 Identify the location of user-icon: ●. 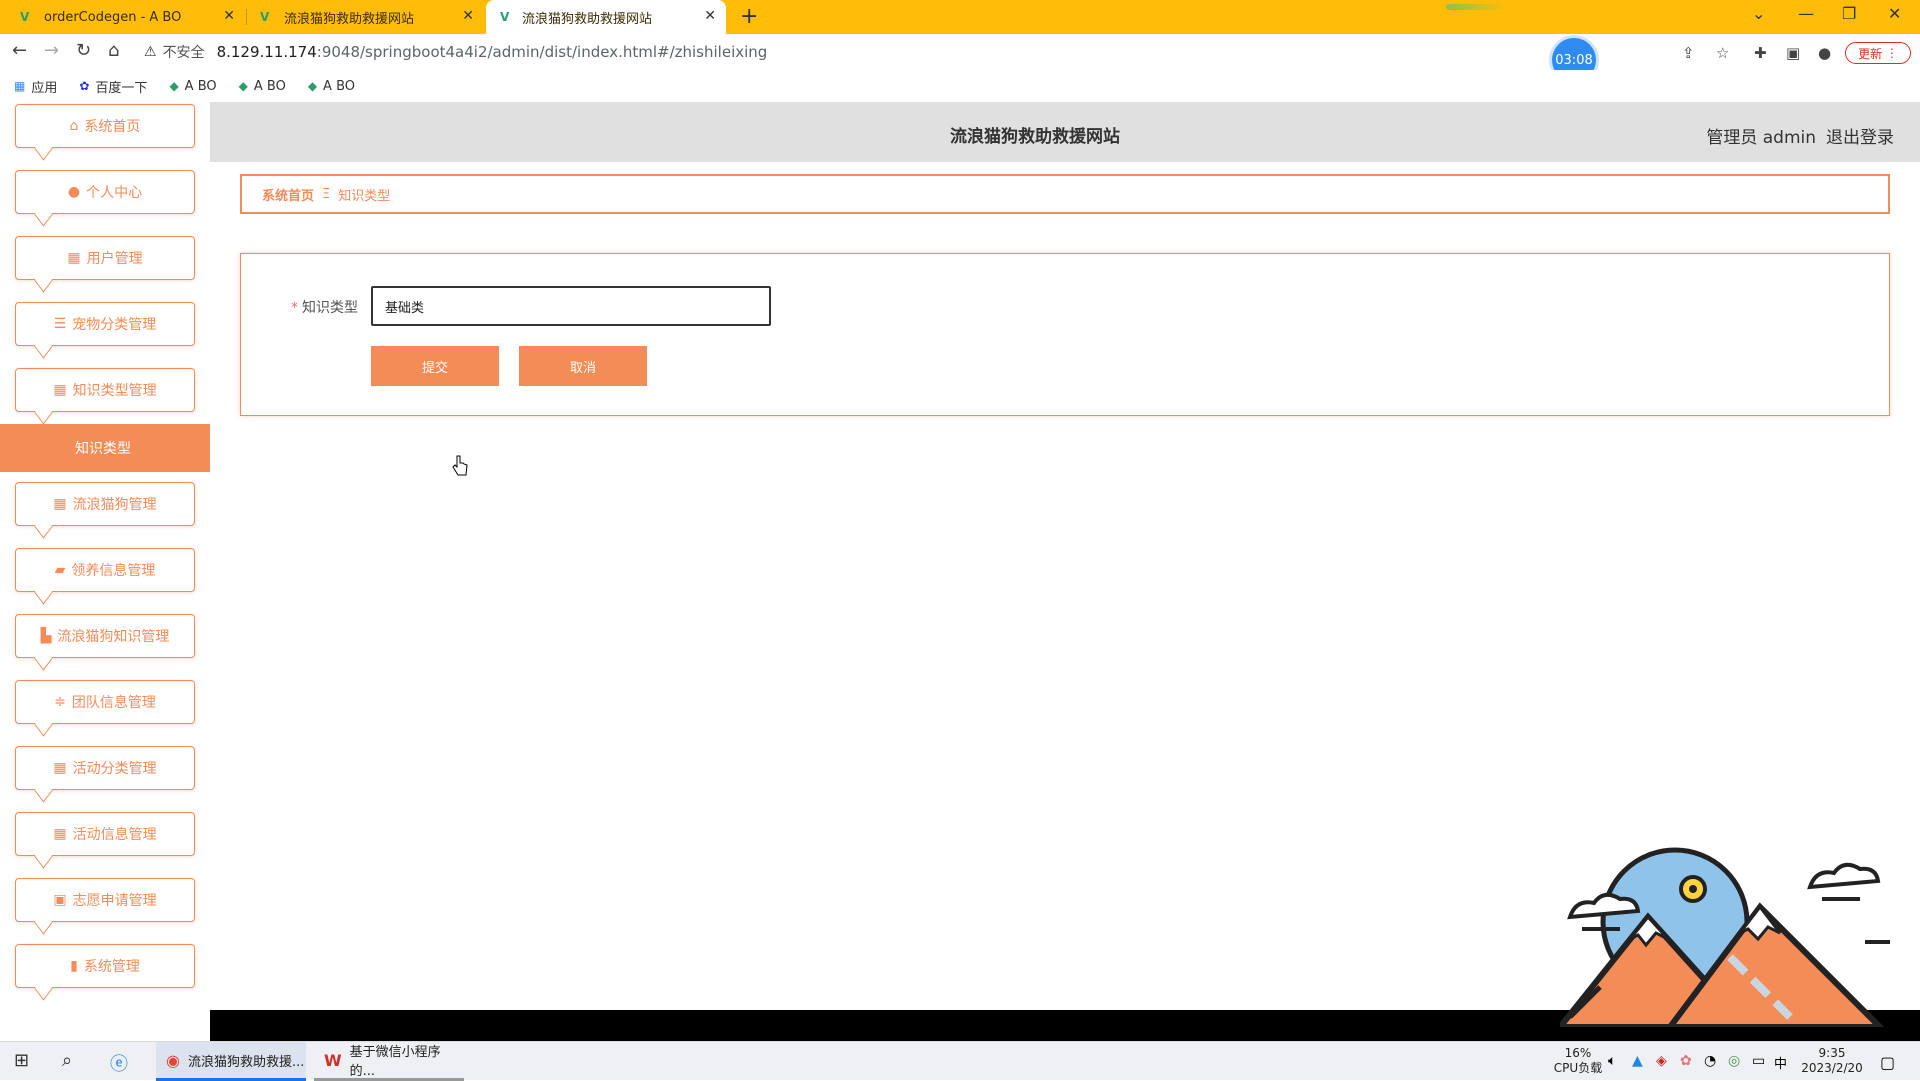
(74, 192).